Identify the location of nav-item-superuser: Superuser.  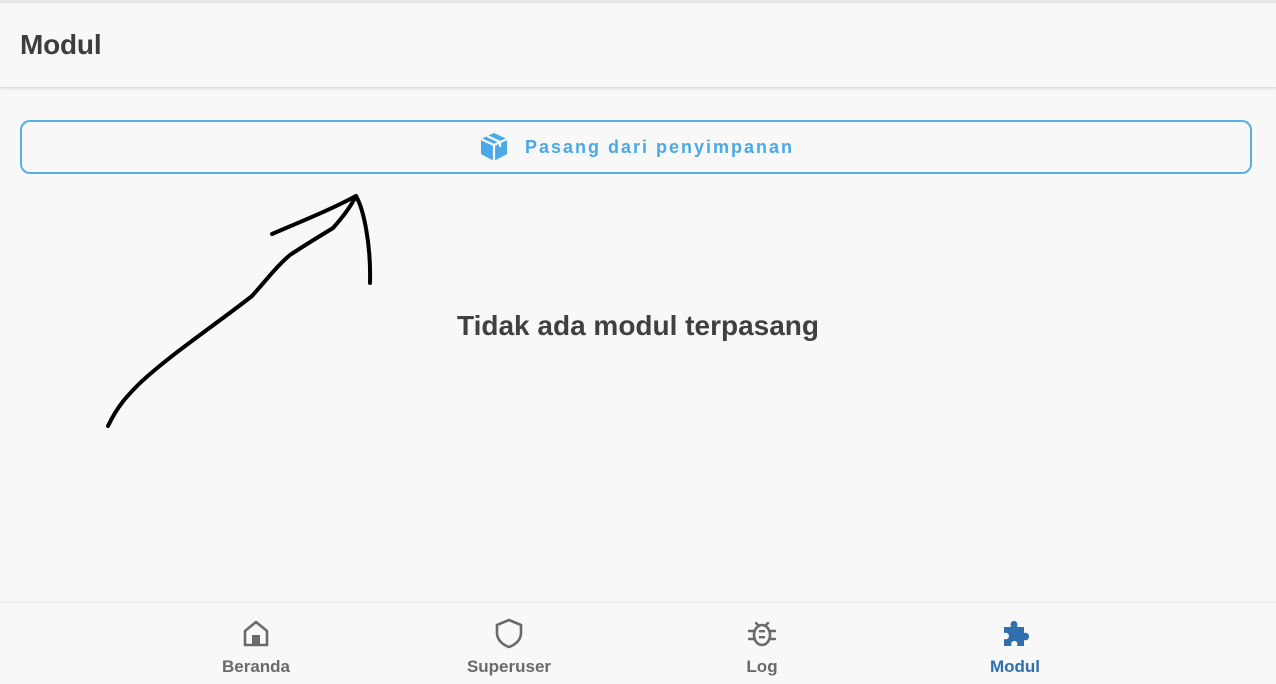
(509, 643).